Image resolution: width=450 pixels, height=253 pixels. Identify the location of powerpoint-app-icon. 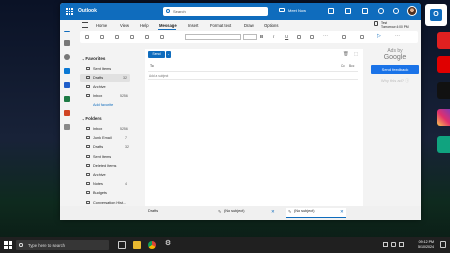
(67, 113).